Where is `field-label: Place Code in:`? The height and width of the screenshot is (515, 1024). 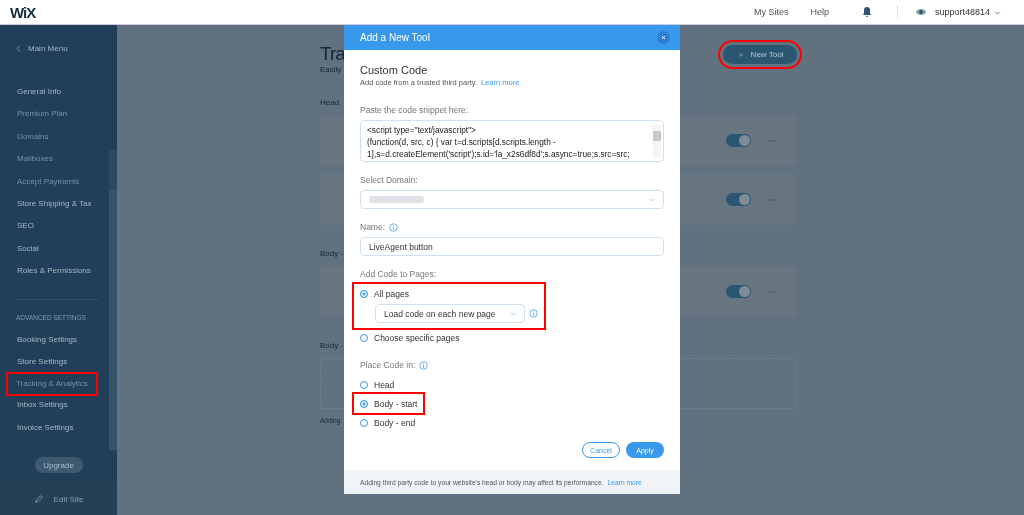
field-label: Place Code in: is located at coordinates (388, 365).